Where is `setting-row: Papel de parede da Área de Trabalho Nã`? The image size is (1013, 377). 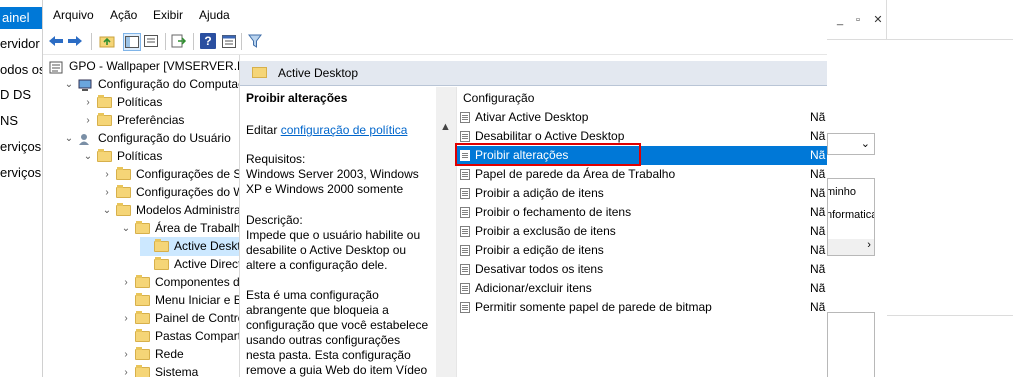
setting-row: Papel de parede da Área de Trabalho Nã is located at coordinates (642, 174).